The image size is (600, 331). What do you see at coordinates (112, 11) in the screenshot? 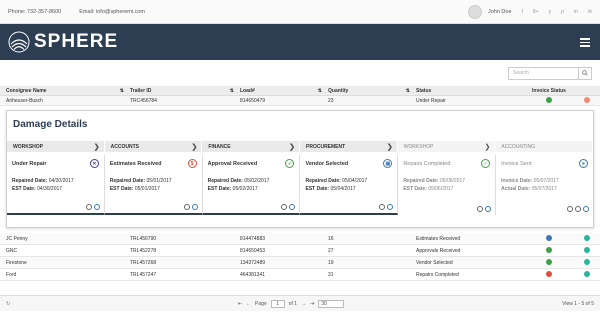
I see `email-text: Email: info@spheremi.com` at bounding box center [112, 11].